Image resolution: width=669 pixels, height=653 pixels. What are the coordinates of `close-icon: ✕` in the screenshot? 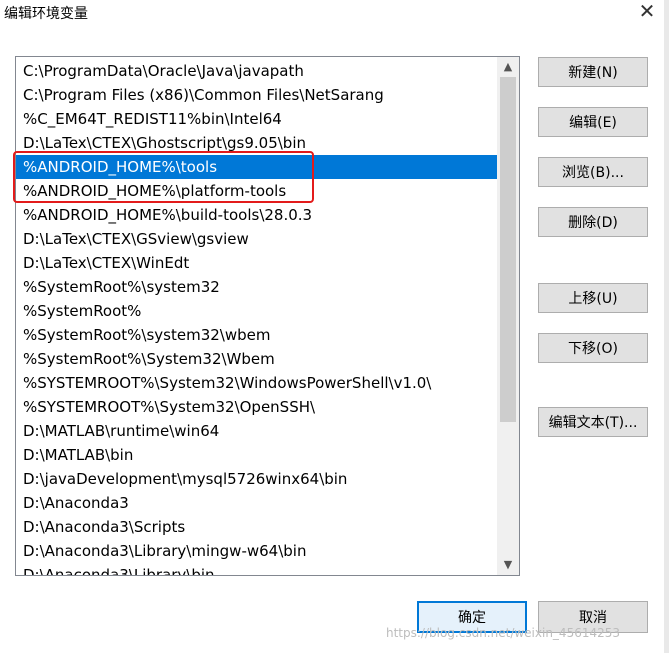 It's located at (647, 11).